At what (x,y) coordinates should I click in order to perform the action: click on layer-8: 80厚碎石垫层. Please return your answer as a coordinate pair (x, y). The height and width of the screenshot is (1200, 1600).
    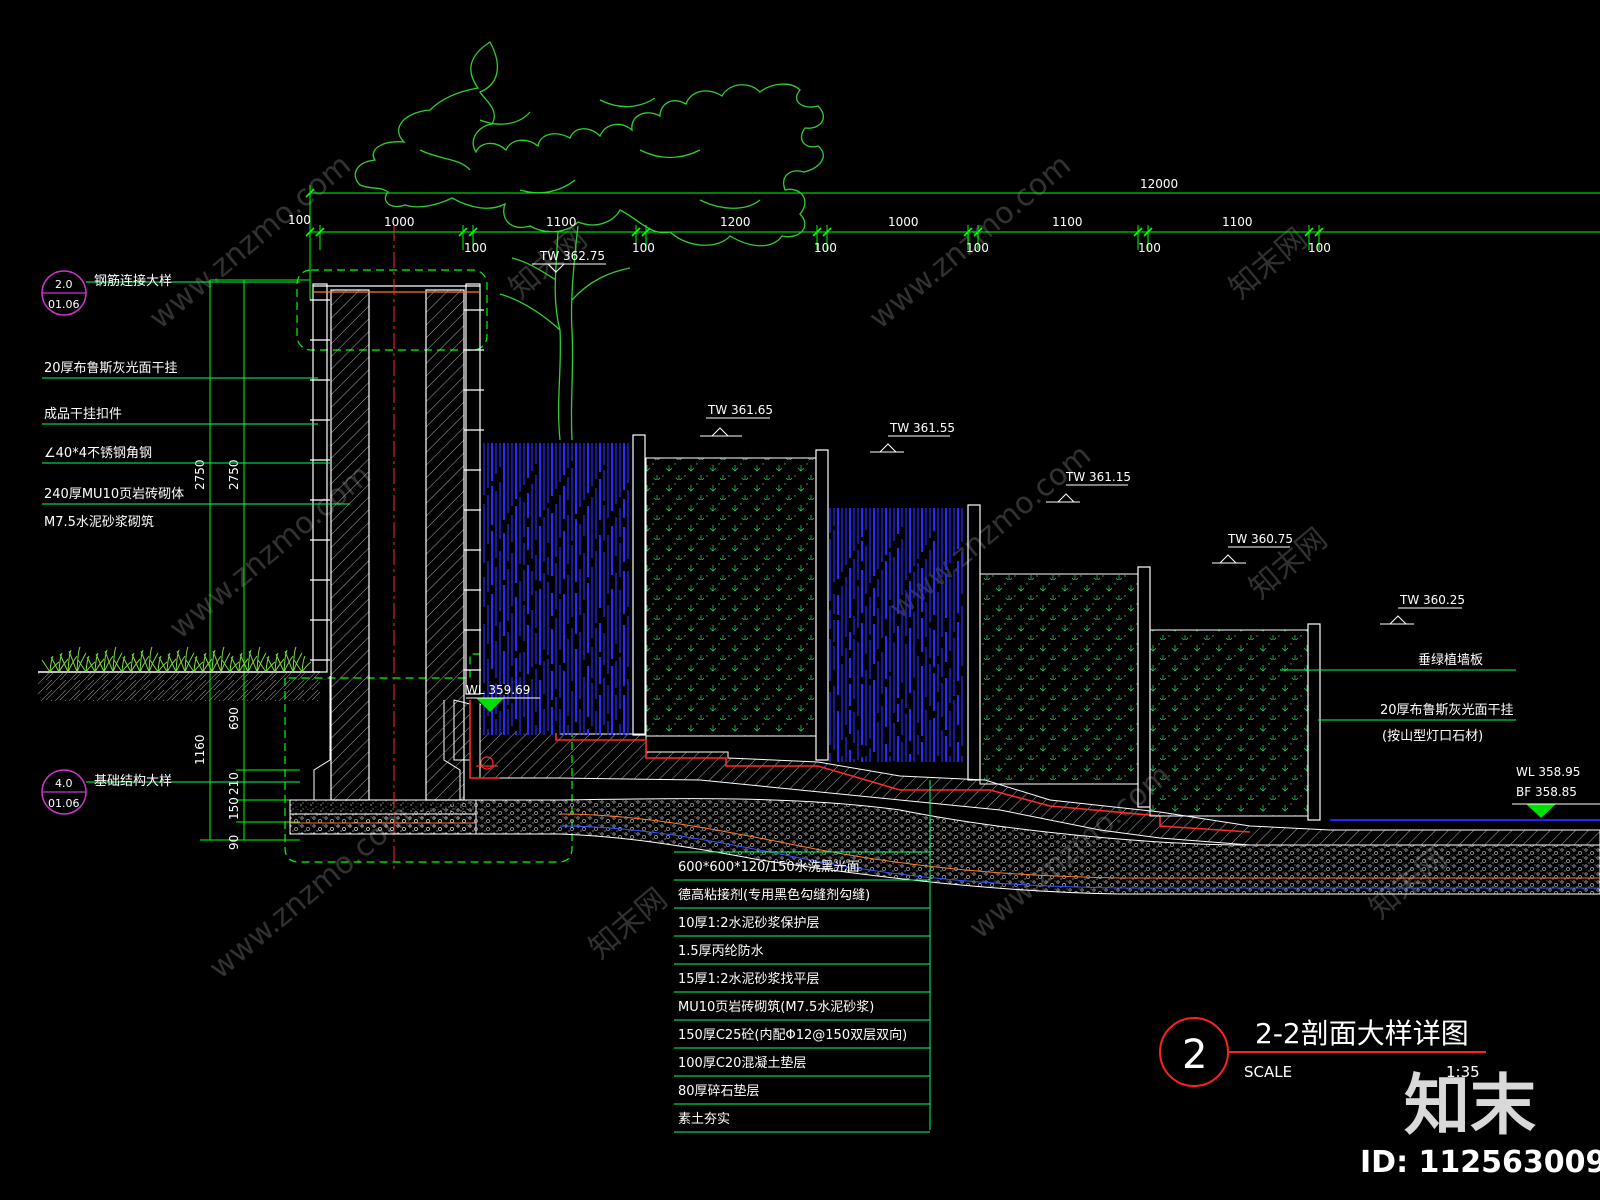
    Looking at the image, I should click on (719, 1091).